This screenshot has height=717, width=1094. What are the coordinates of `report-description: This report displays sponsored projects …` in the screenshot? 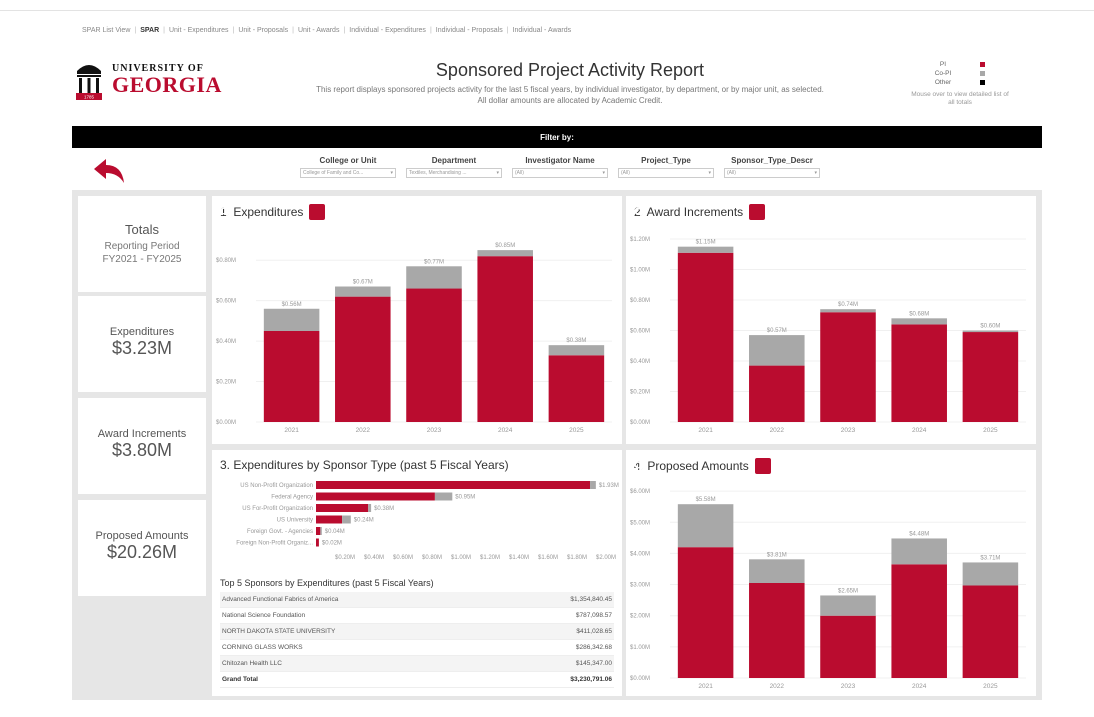 It's located at (570, 95).